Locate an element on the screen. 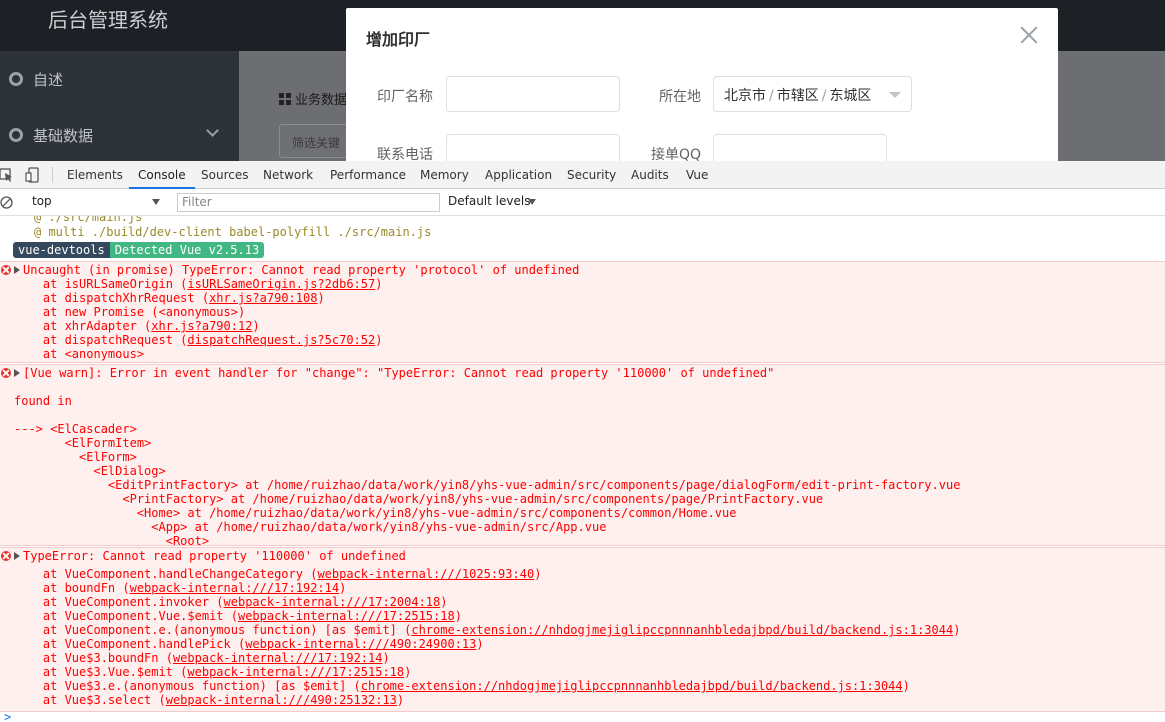  tab-memory: Memory is located at coordinates (444, 175).